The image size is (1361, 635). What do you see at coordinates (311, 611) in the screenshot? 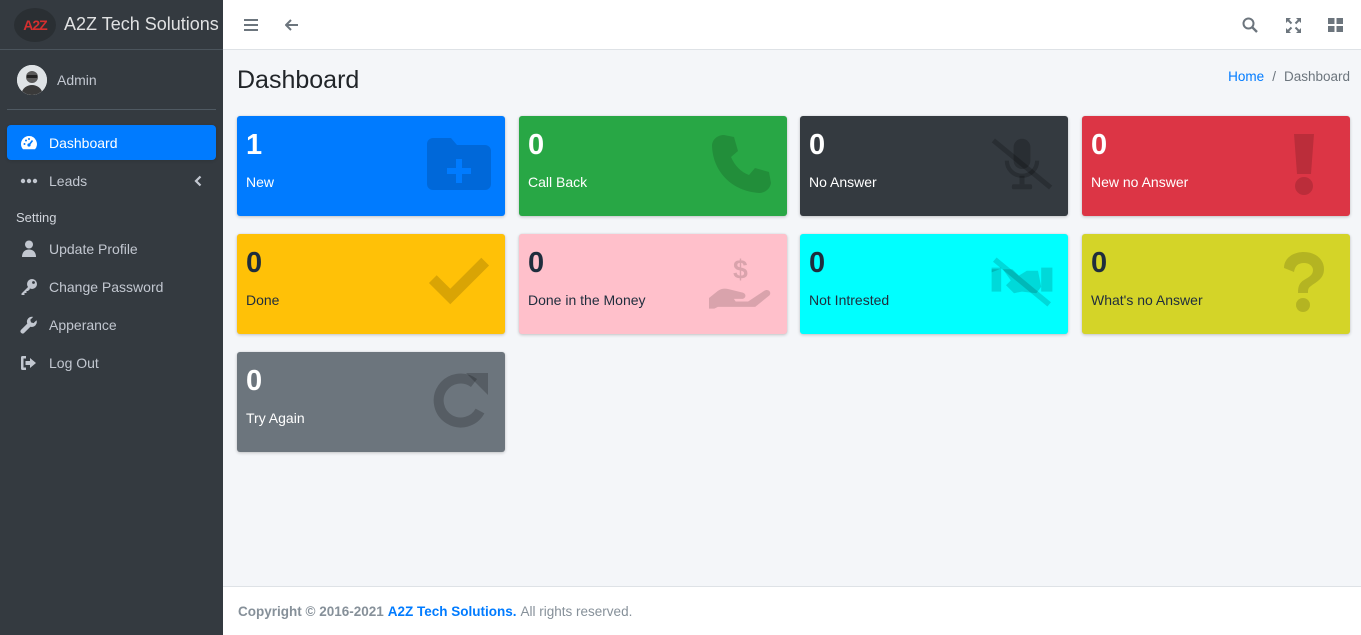
I see `footer-copyright: Copyright © 2016-2021` at bounding box center [311, 611].